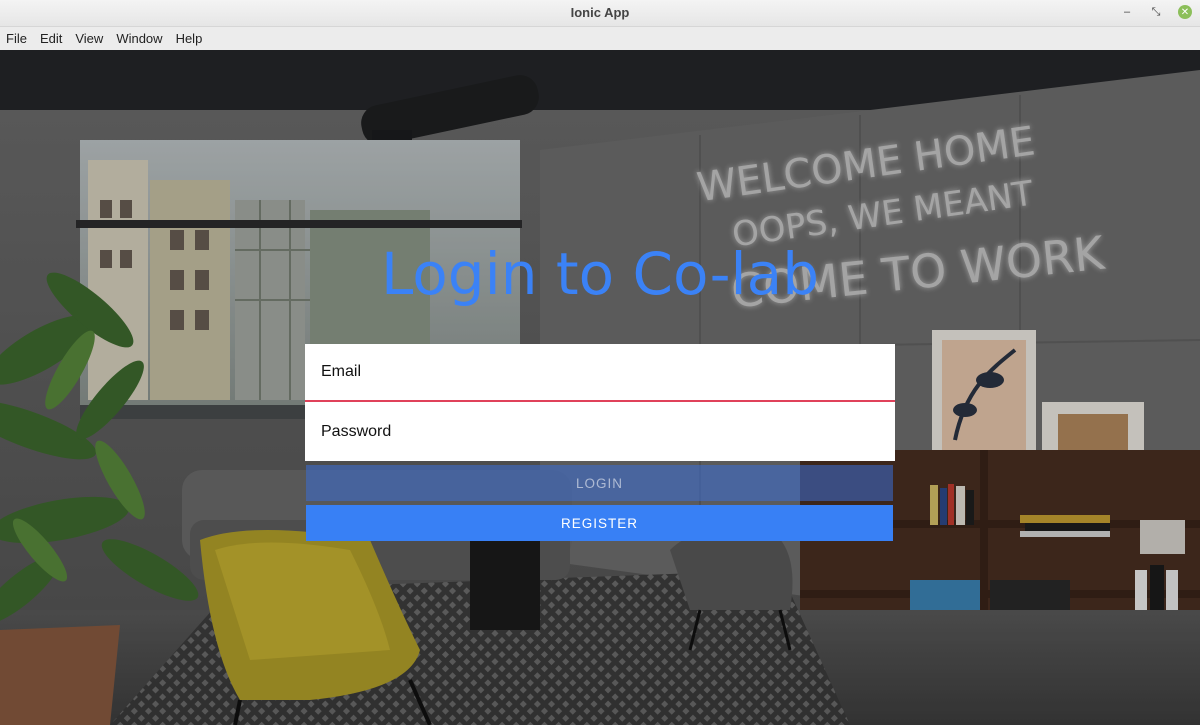 This screenshot has width=1200, height=725. I want to click on minimize-icon: –, so click(1127, 12).